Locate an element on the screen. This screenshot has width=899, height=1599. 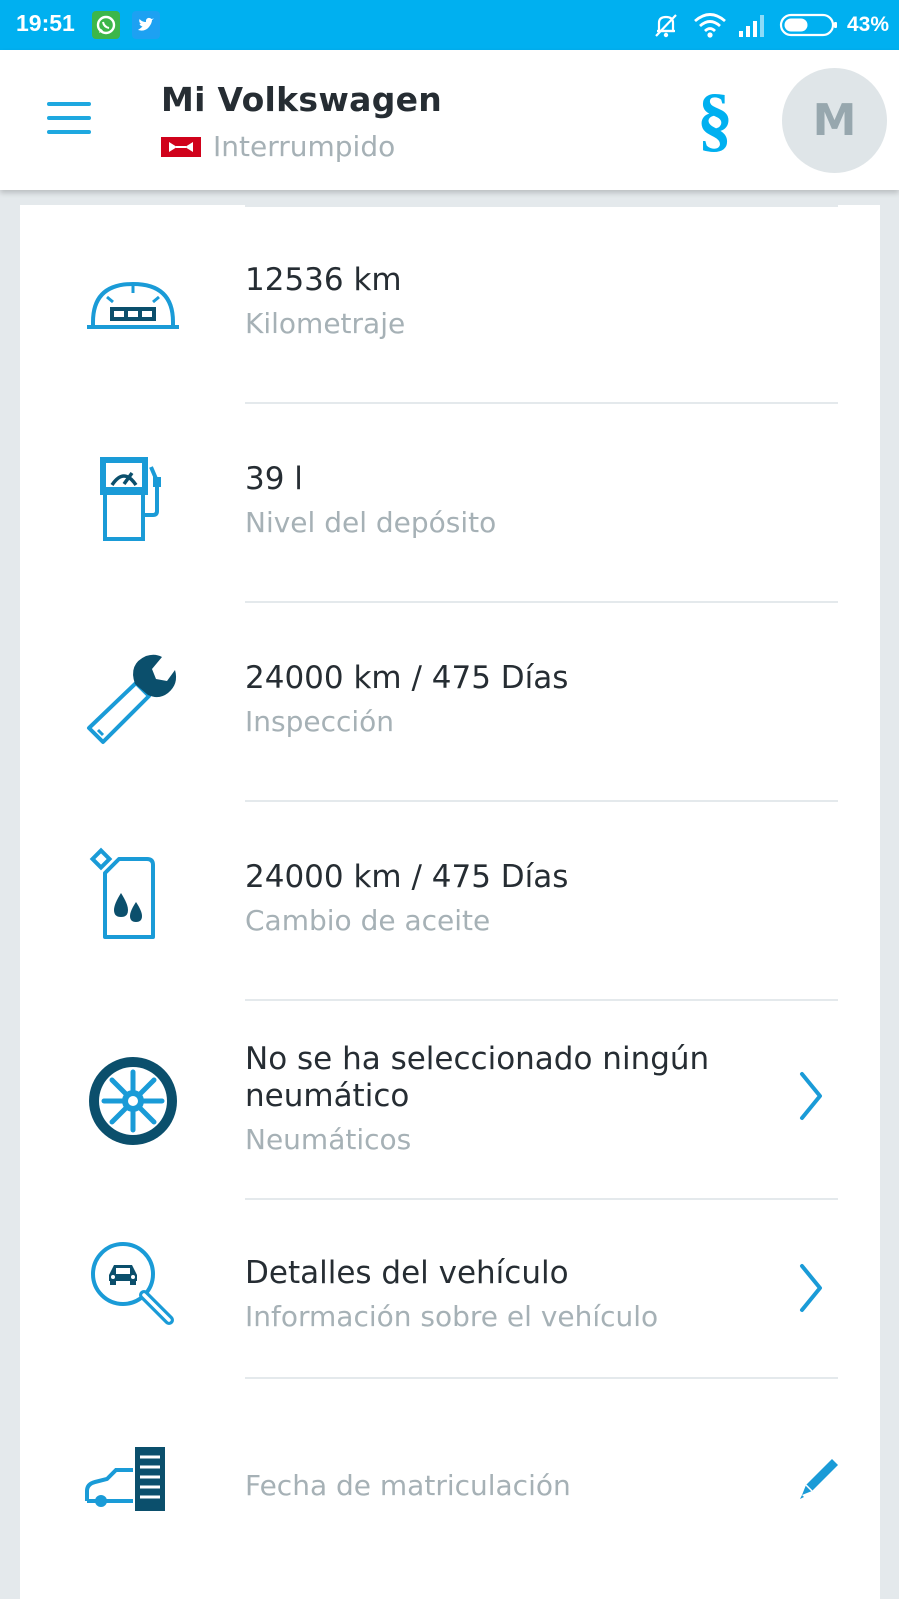
tires-label: Neumáticos is located at coordinates (328, 1139).